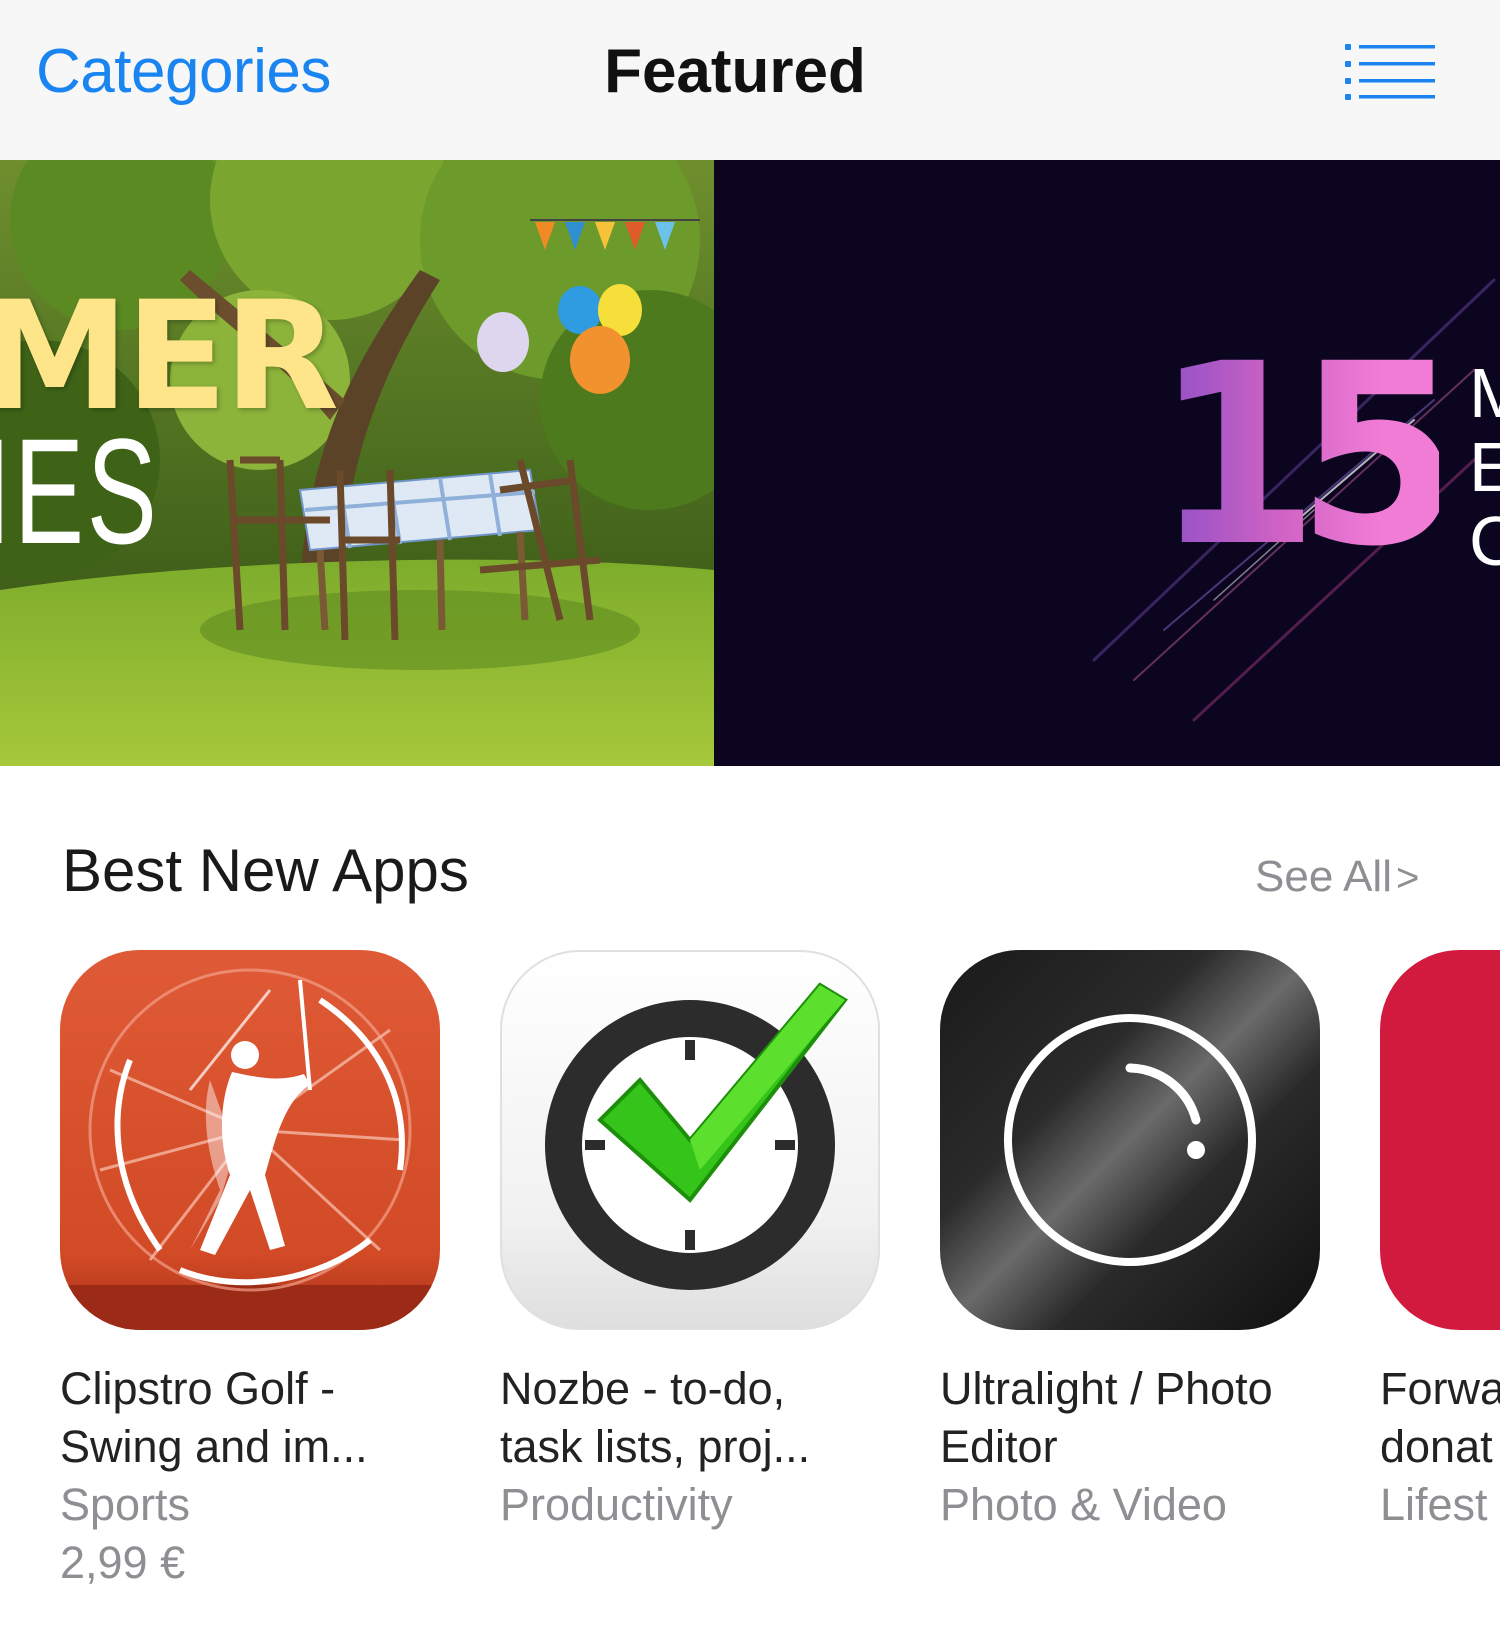 The width and height of the screenshot is (1500, 1644). What do you see at coordinates (999, 1446) in the screenshot?
I see `app-name-line: Editor` at bounding box center [999, 1446].